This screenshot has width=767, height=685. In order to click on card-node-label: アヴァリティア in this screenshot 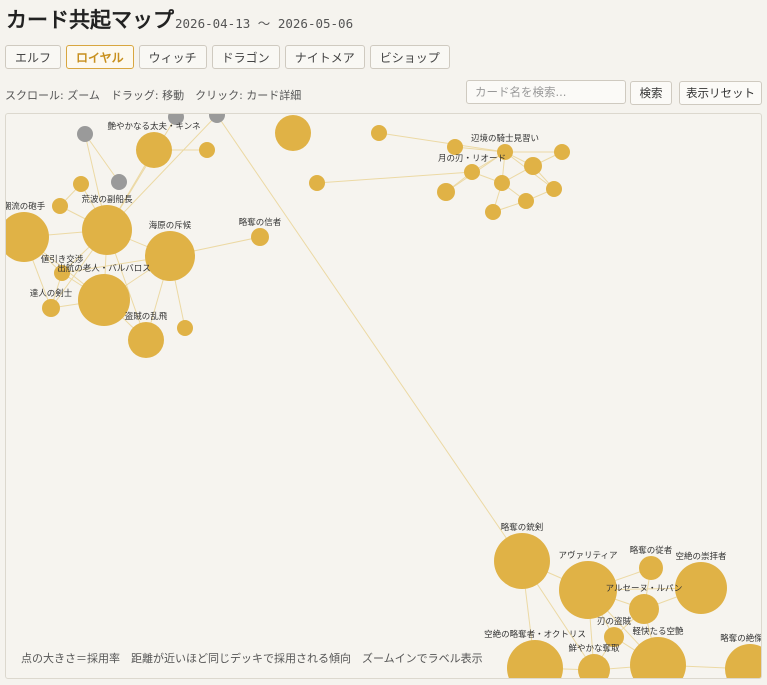, I will do `click(588, 555)`.